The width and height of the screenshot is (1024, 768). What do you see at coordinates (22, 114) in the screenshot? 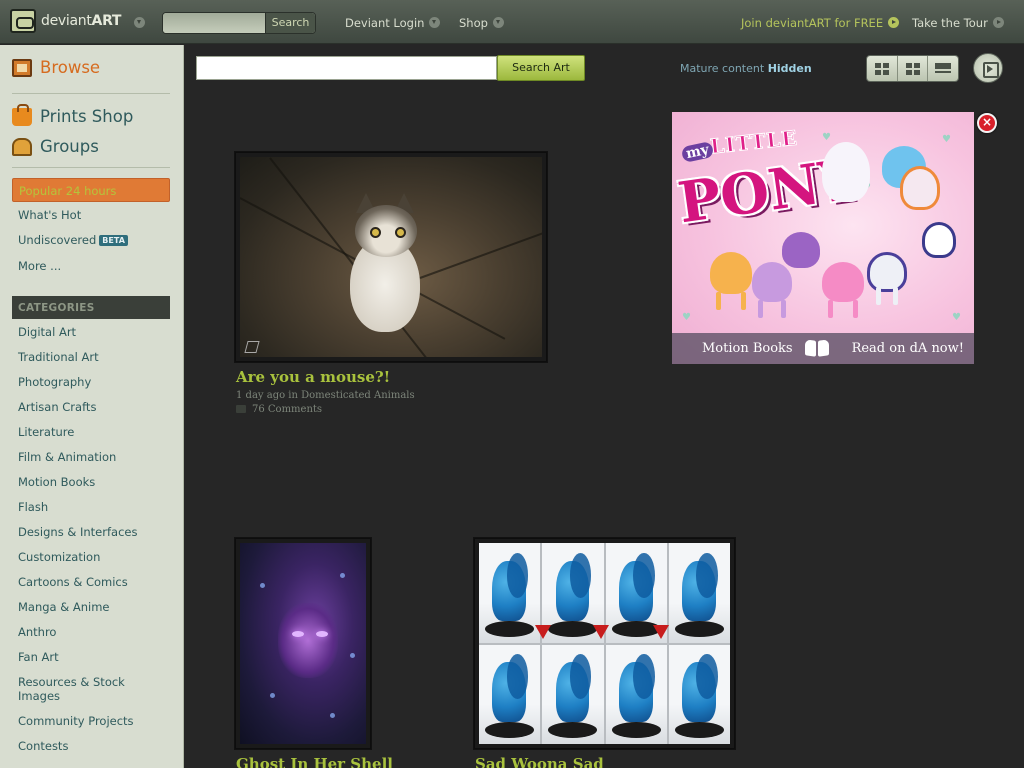
I see `shopping-bag-icon` at bounding box center [22, 114].